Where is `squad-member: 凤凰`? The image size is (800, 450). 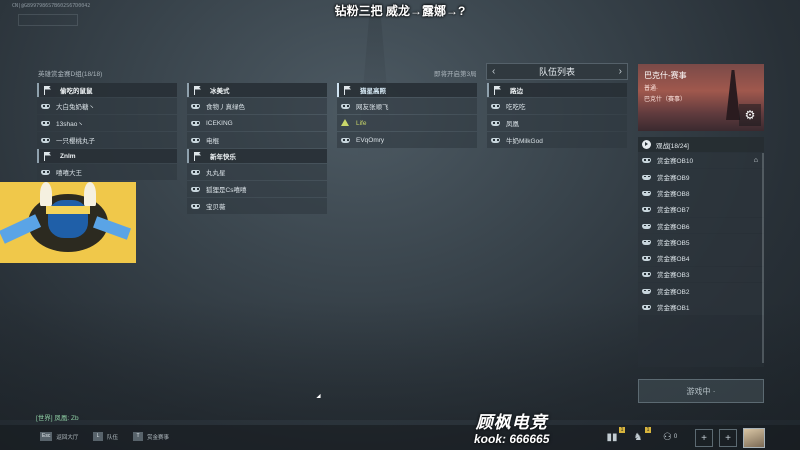 squad-member: 凤凰 is located at coordinates (557, 123).